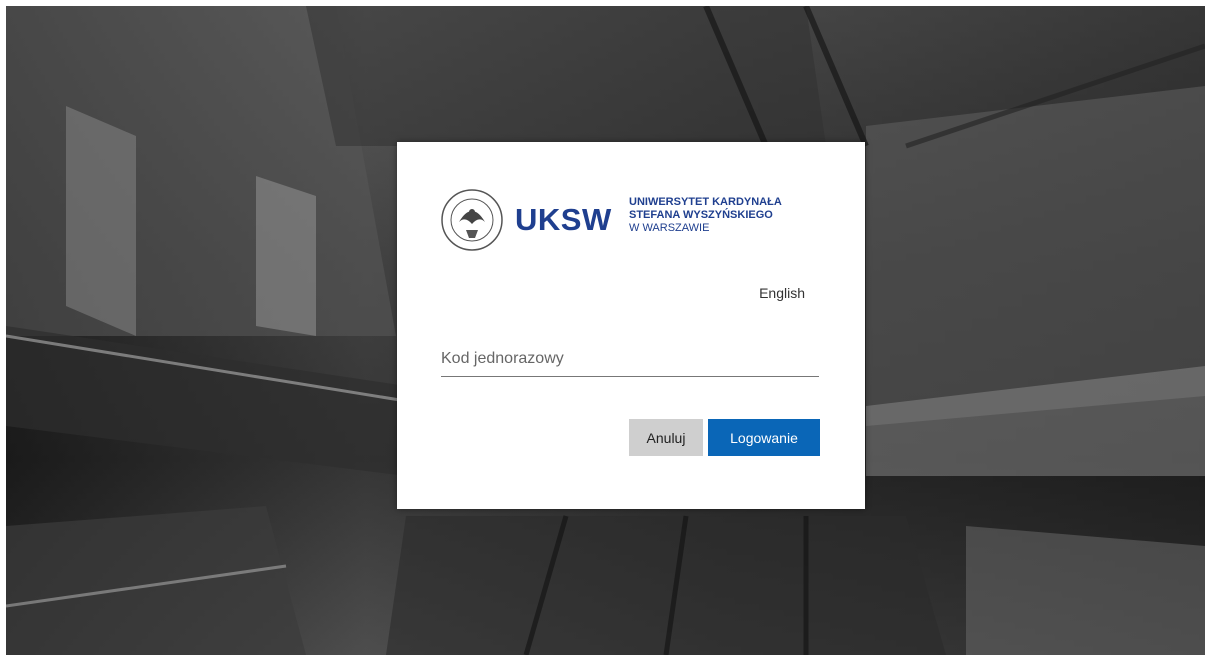  What do you see at coordinates (701, 215) in the screenshot?
I see `university-name-line2: STEFANA WYSZYŃSKIEGO` at bounding box center [701, 215].